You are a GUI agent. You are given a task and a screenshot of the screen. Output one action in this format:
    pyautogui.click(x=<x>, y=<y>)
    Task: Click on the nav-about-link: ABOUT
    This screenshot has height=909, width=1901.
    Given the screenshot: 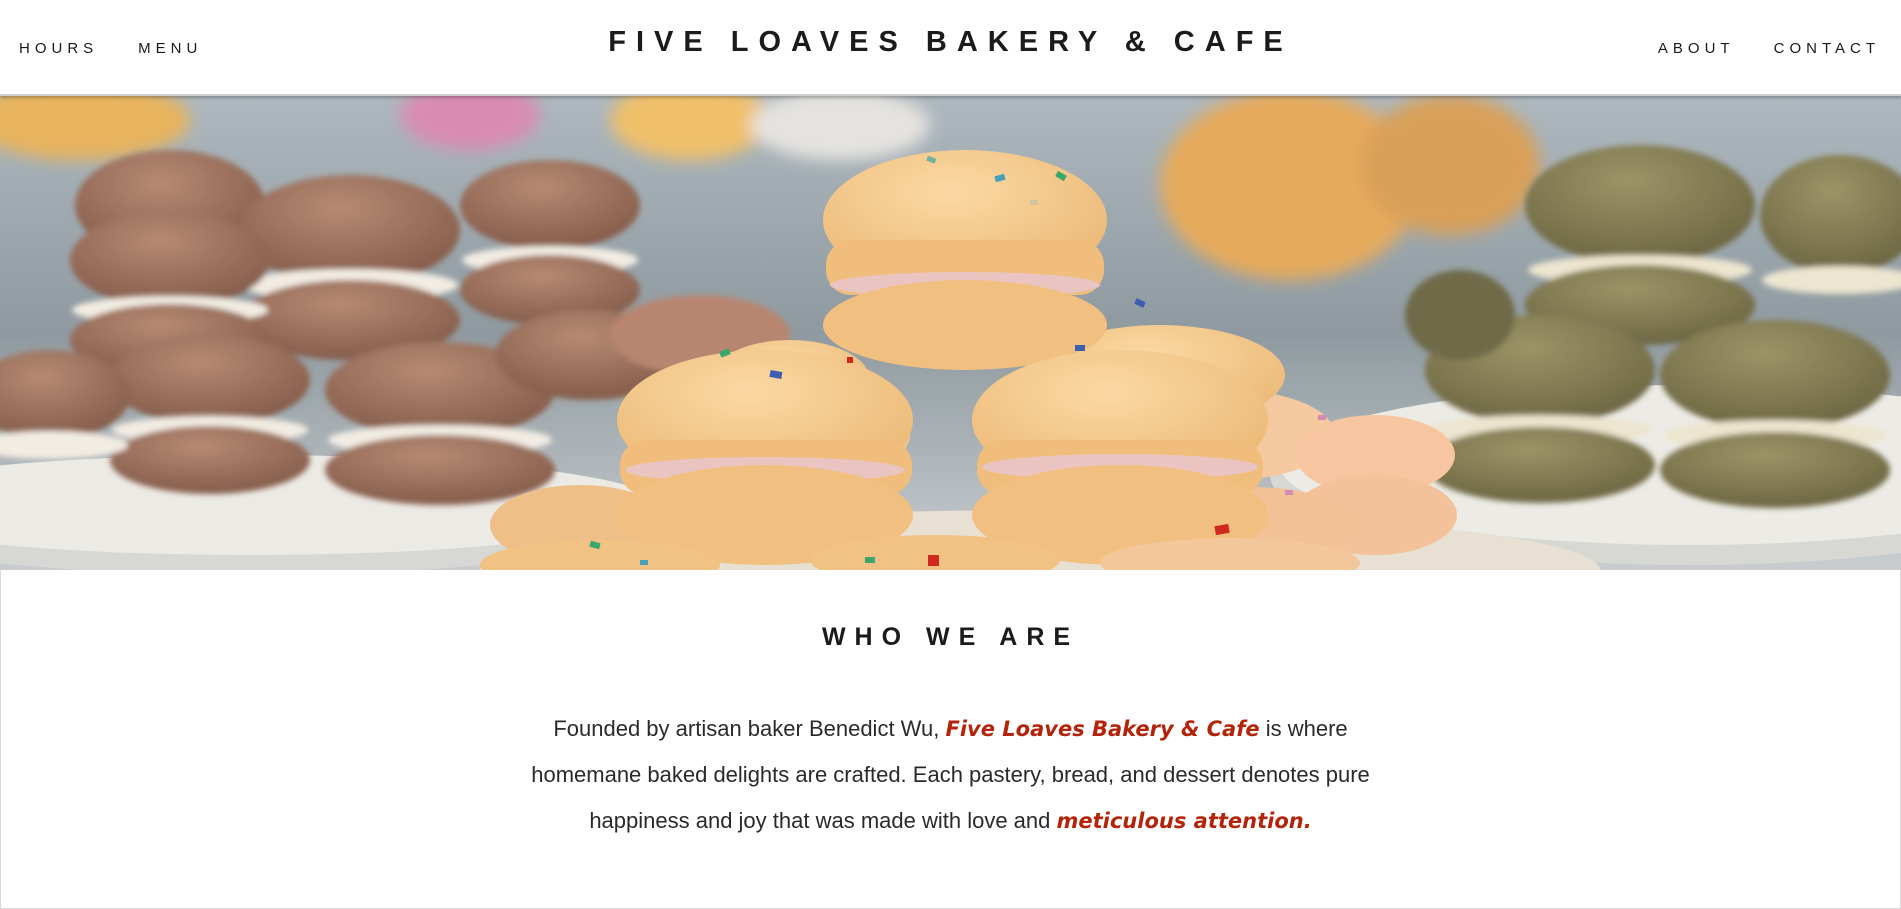 What is the action you would take?
    pyautogui.click(x=1696, y=48)
    